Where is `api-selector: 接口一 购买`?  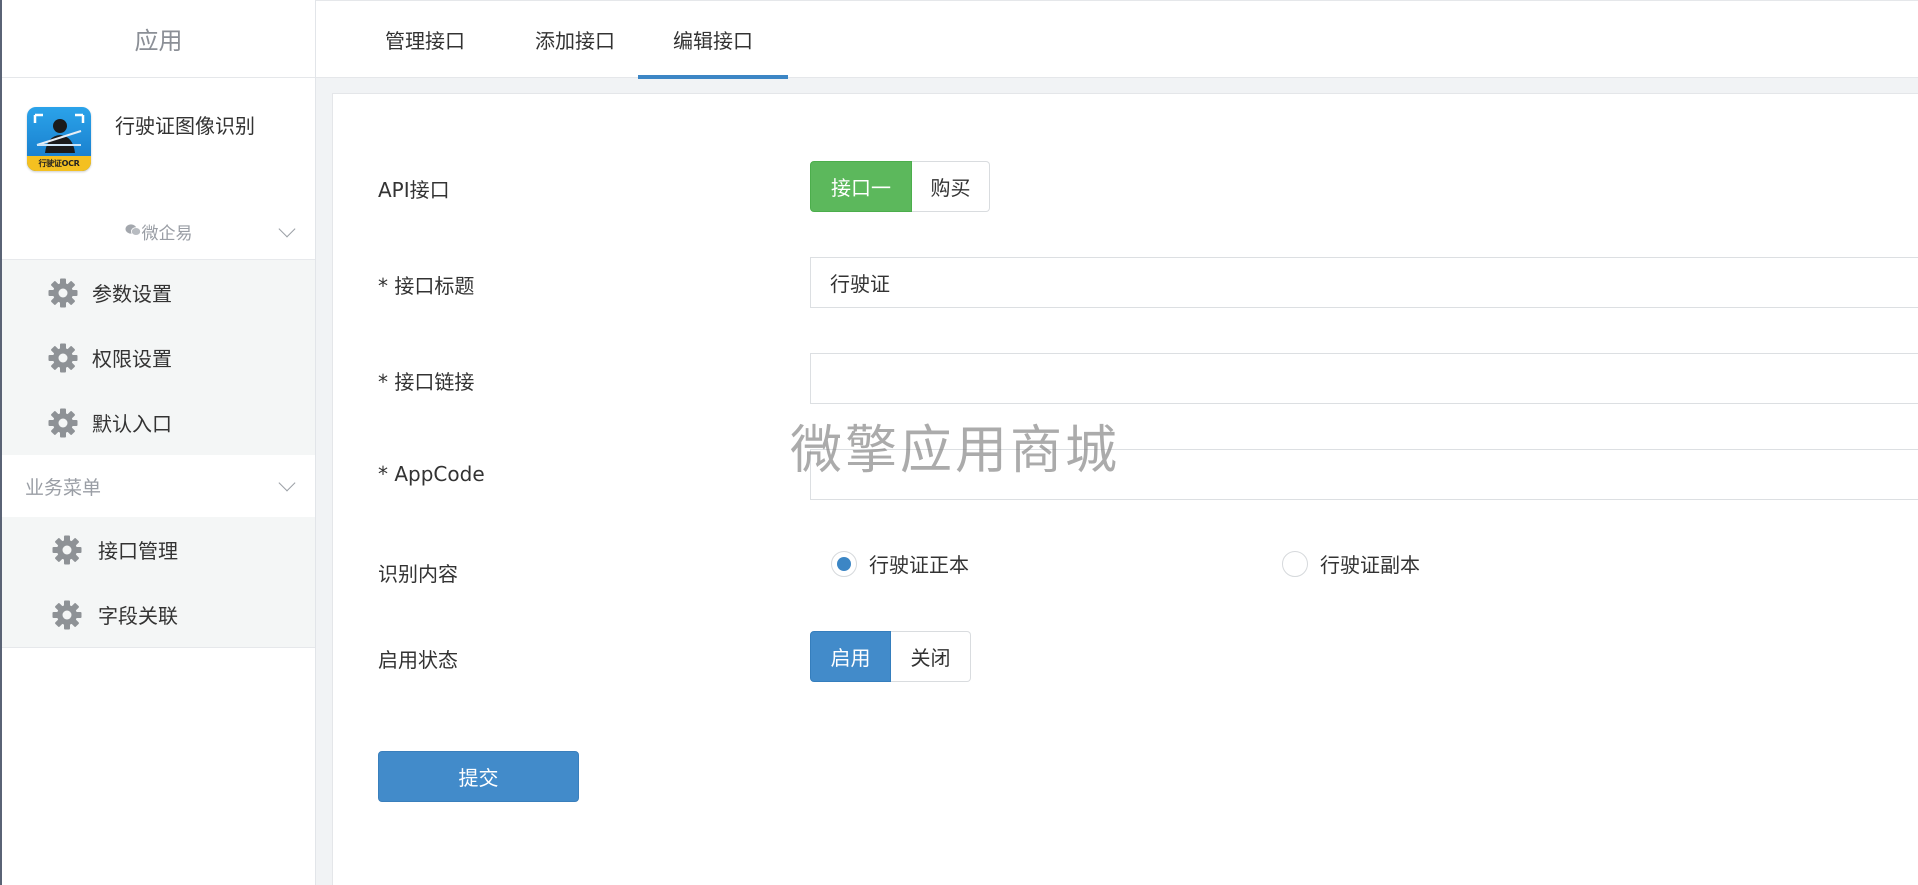
api-selector: 接口一 购买 is located at coordinates (900, 186).